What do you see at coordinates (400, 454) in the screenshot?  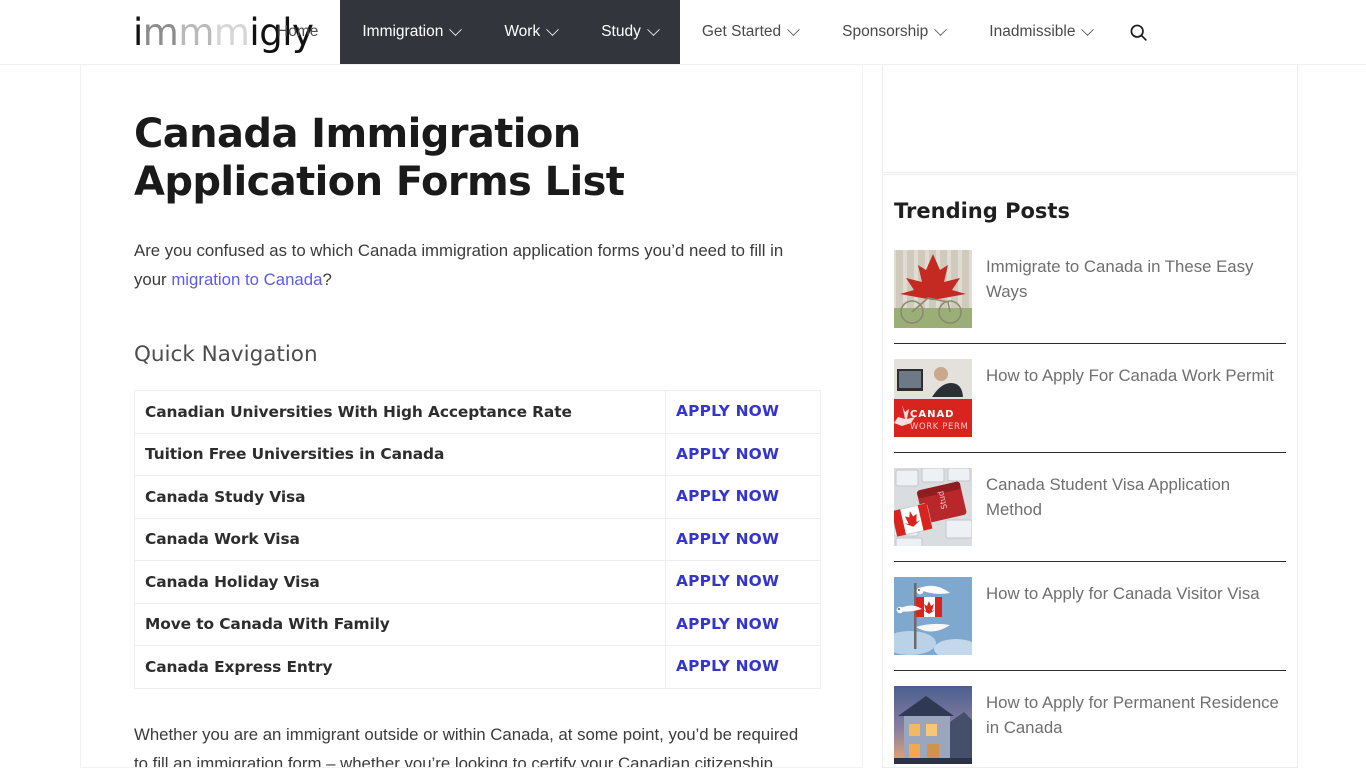 I see `quick-nav-label: Tuition Free Universities in Canada` at bounding box center [400, 454].